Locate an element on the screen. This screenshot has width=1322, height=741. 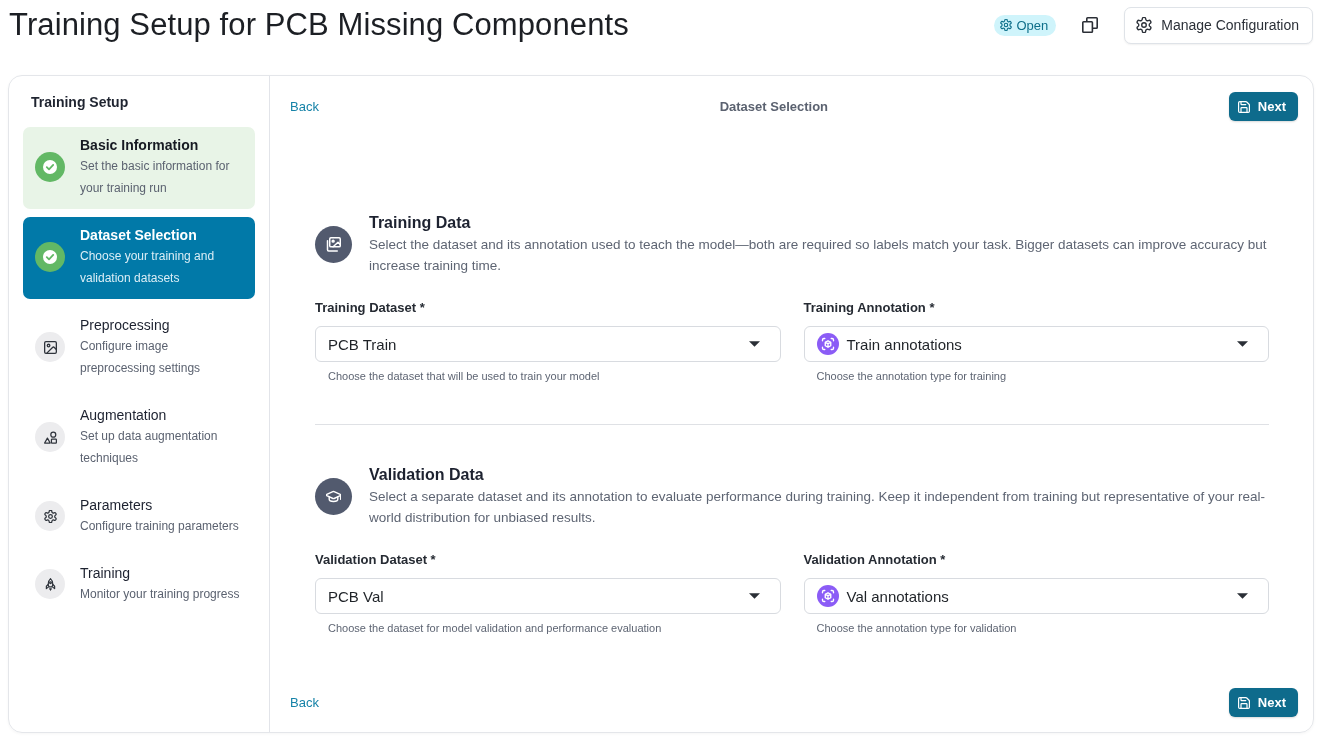
step-heading: Dataset Selection is located at coordinates (774, 106).